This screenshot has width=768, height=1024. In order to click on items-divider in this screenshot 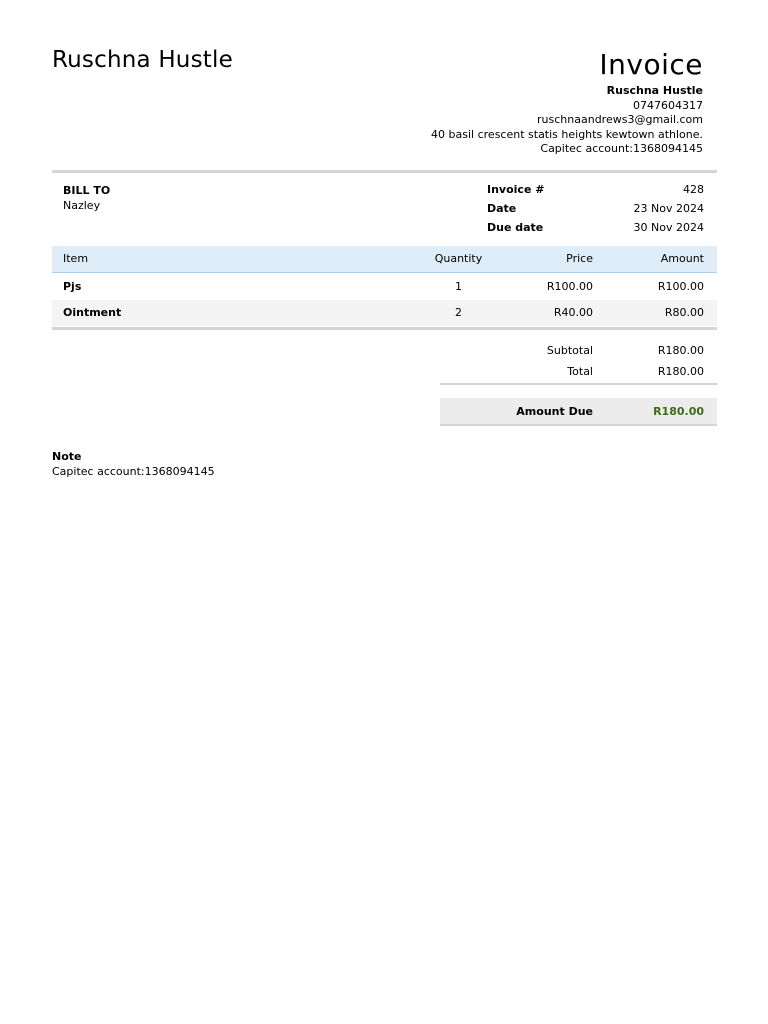, I will do `click(384, 328)`.